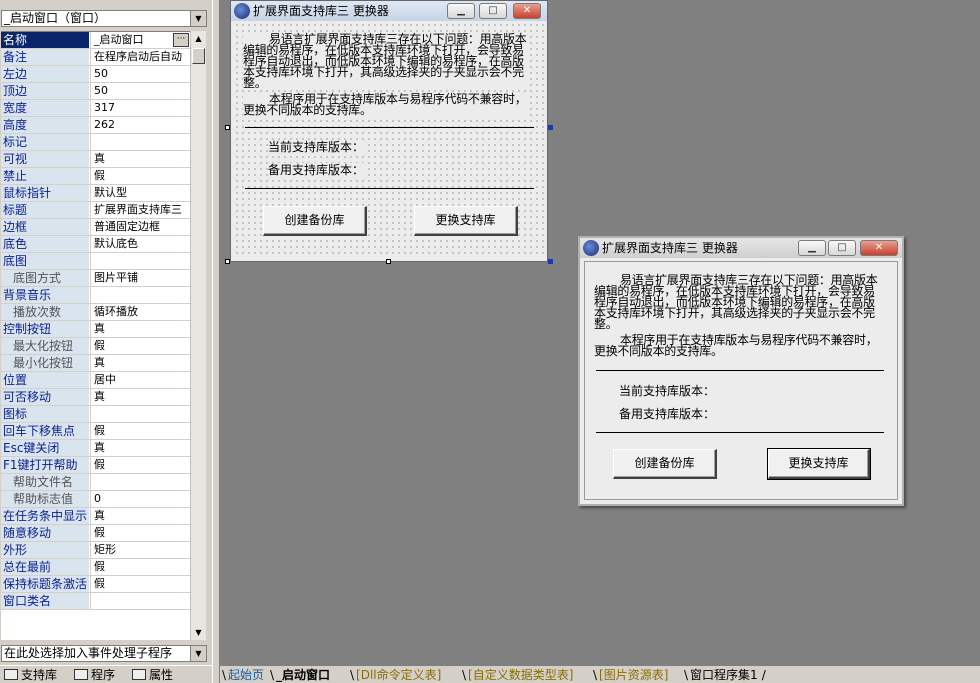 This screenshot has width=980, height=683. I want to click on property-row: 位置 居中, so click(95, 380).